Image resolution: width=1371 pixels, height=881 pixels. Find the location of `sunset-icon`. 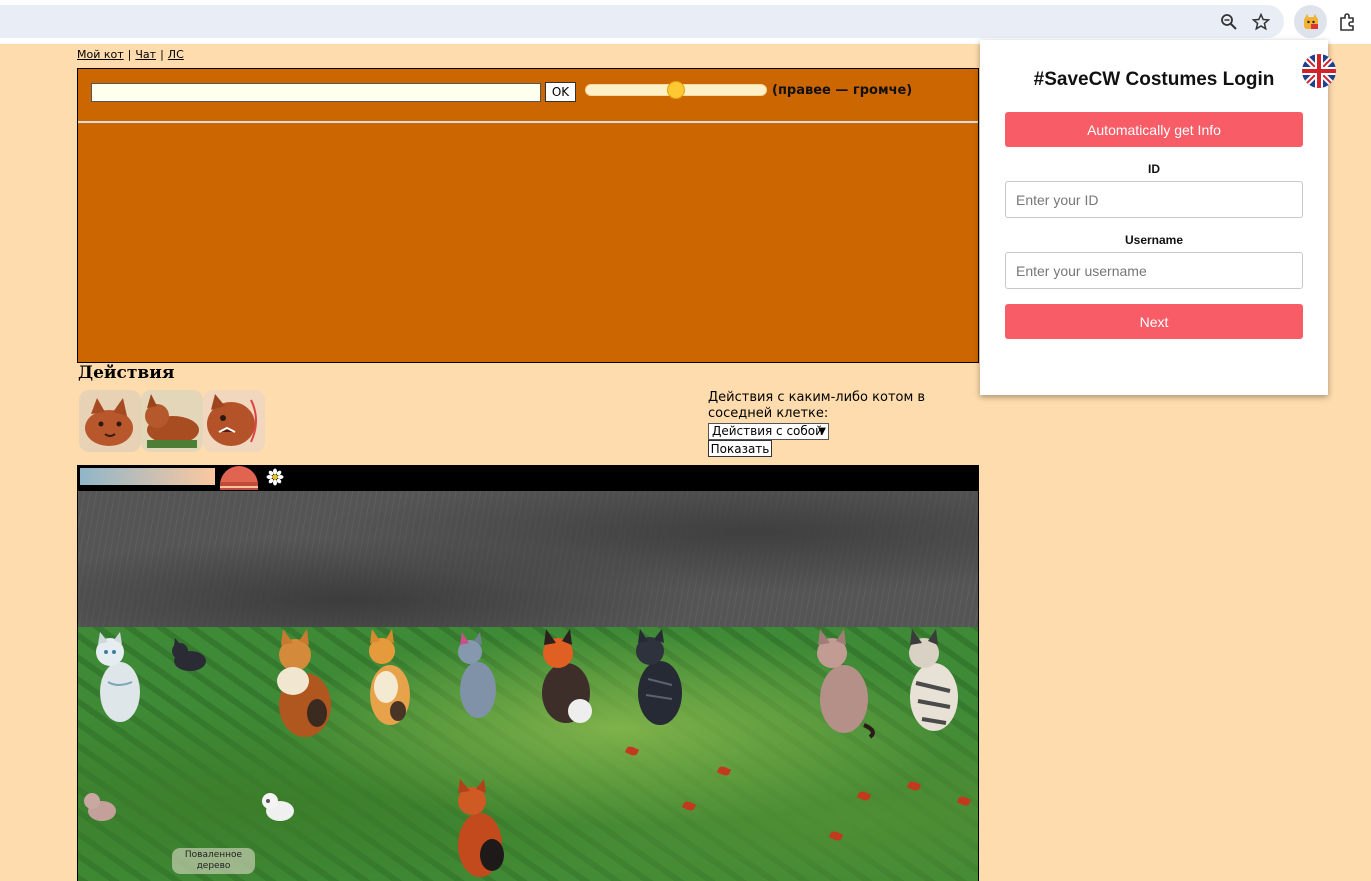

sunset-icon is located at coordinates (239, 478).